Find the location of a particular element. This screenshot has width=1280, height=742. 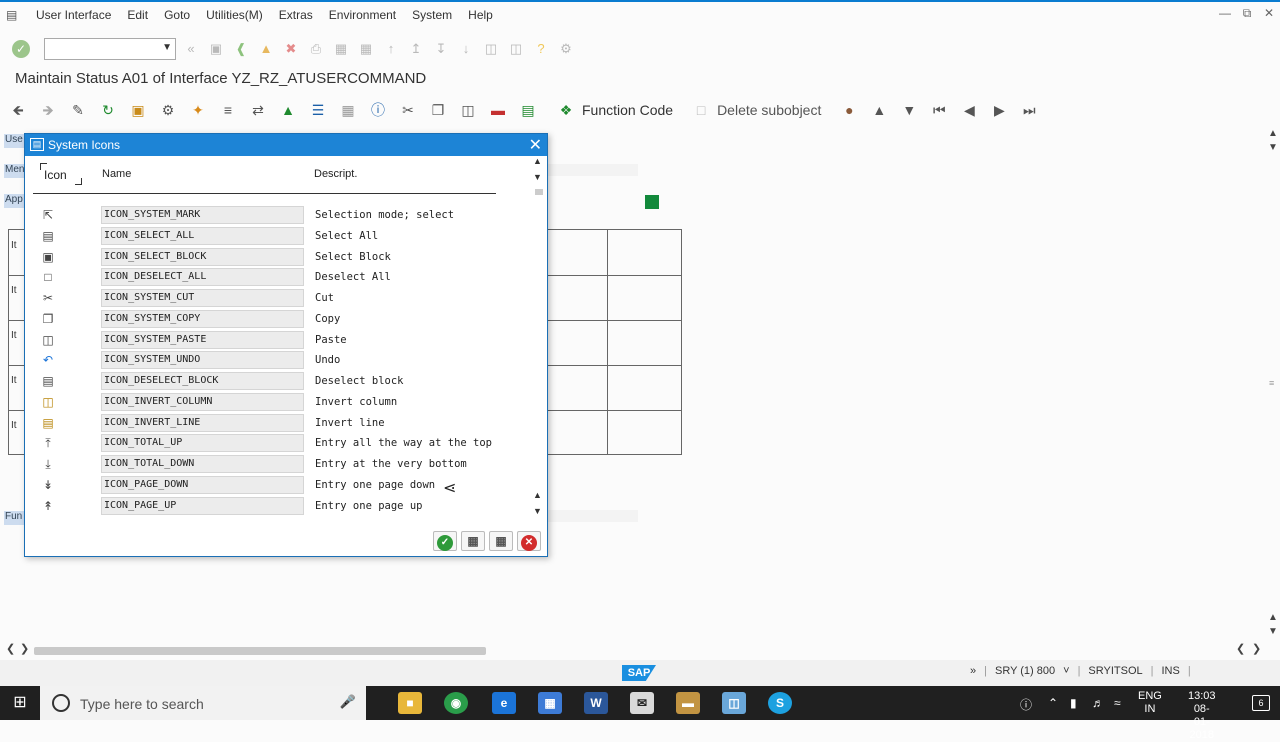

microphone-icon: 🎤 is located at coordinates (348, 702).